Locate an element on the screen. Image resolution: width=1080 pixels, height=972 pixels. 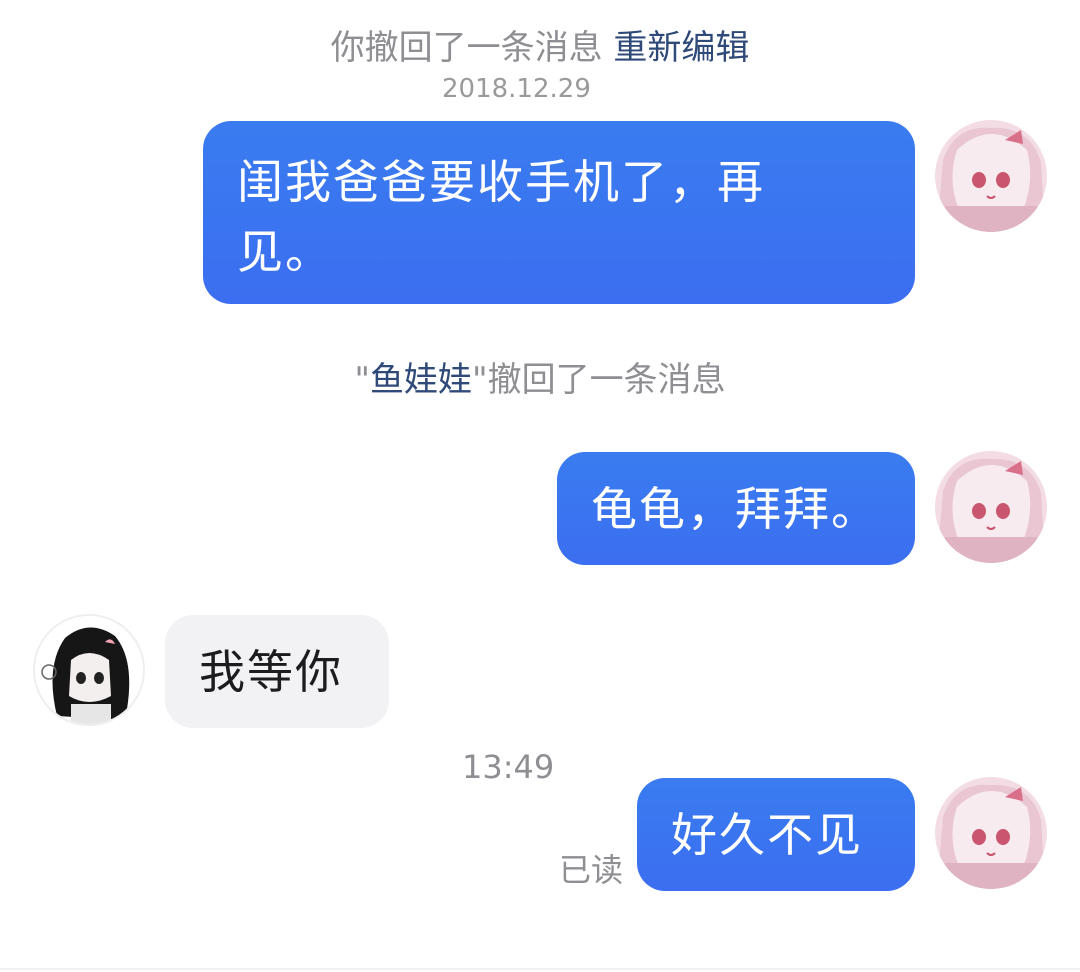
recall-notice-self: 你撤回了一条消息 重新编辑 is located at coordinates (540, 48).